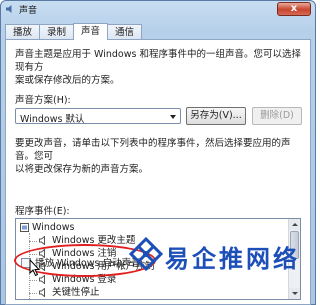 Image resolution: width=320 pixels, height=305 pixels. Describe the element at coordinates (35, 268) in the screenshot. I see `mouse-cursor-icon` at that location.